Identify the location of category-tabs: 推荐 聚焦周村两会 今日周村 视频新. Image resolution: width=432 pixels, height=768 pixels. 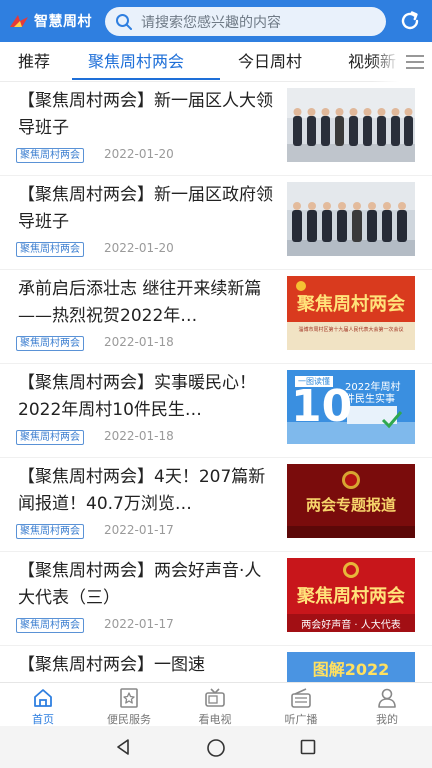
(216, 62).